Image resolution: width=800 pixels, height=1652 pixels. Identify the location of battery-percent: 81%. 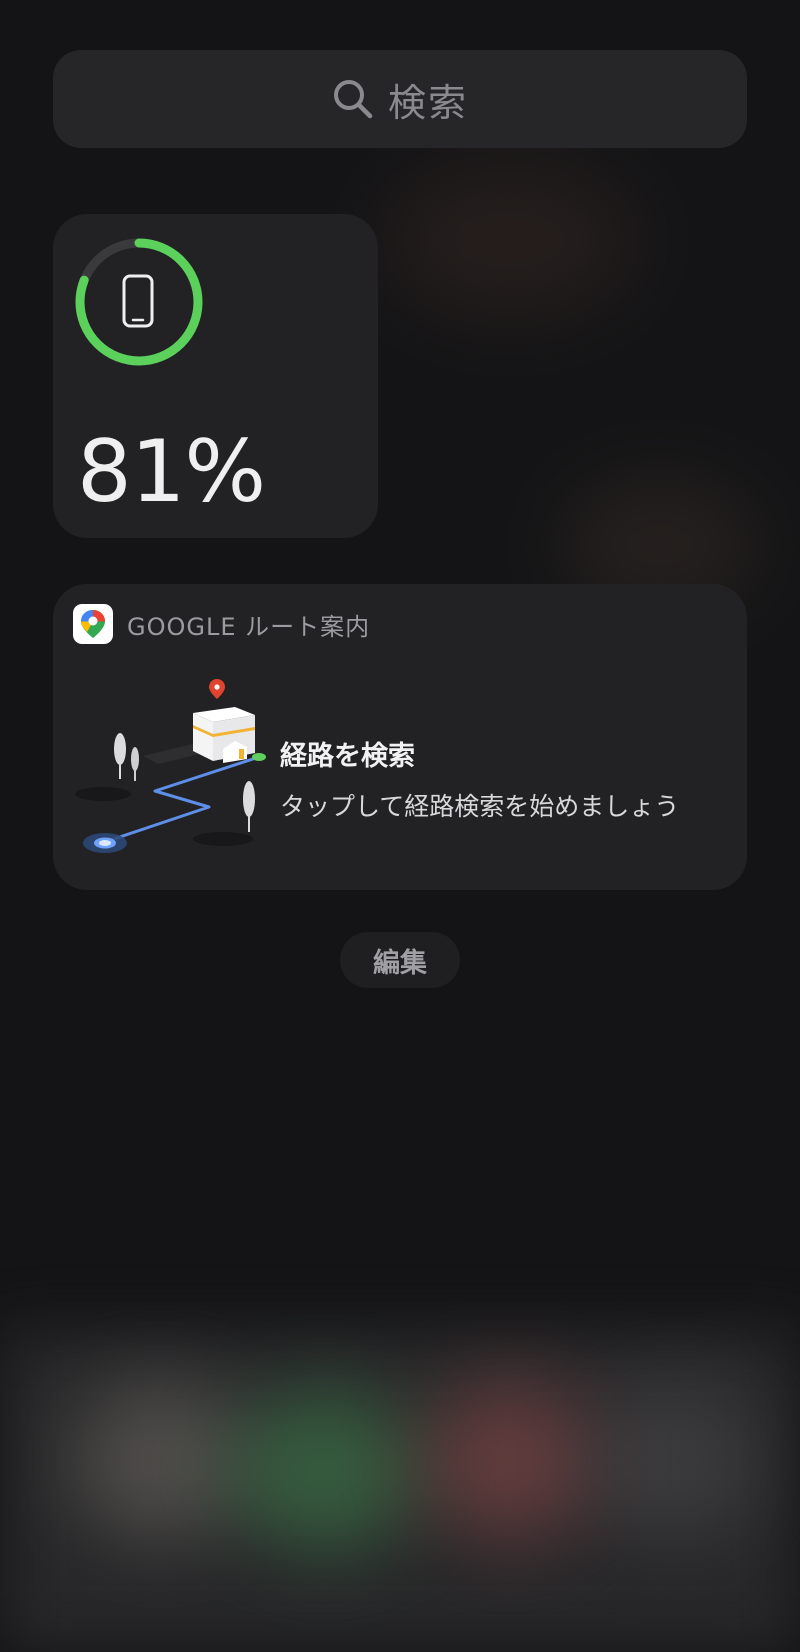
(171, 472).